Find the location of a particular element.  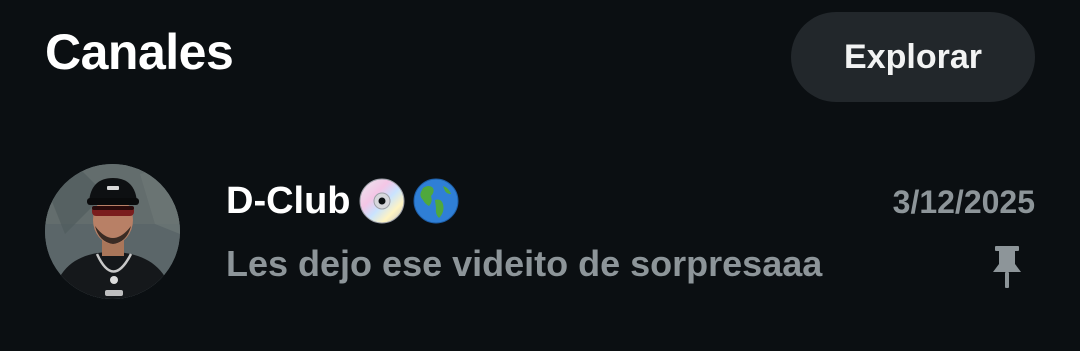

page-title: Canales is located at coordinates (139, 52).